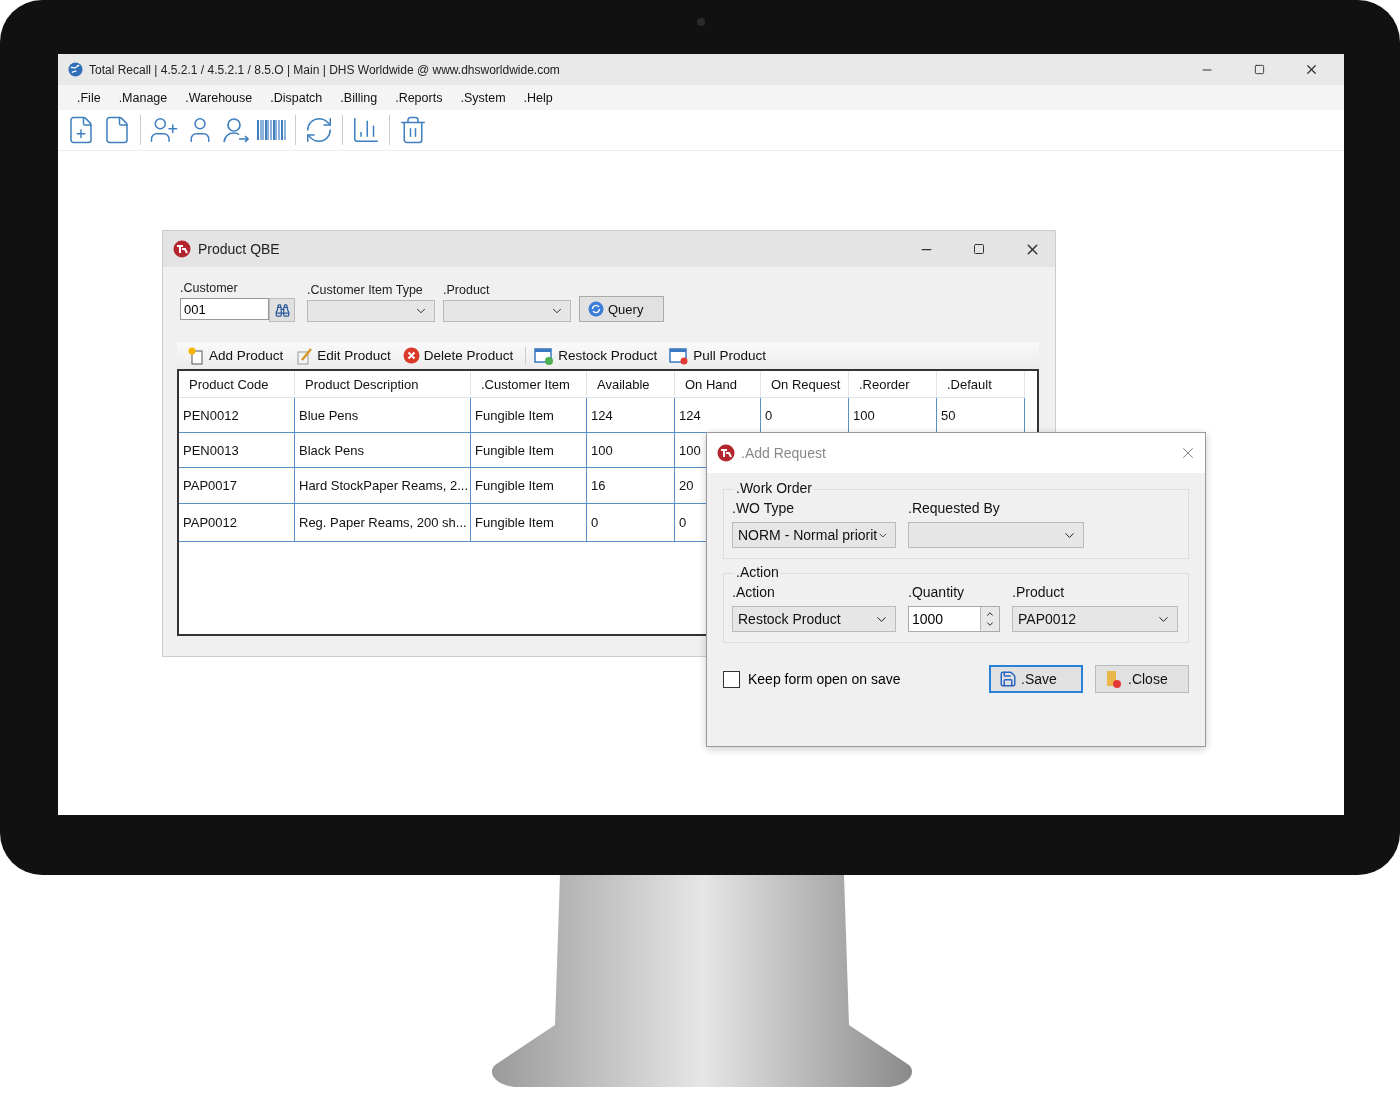 The width and height of the screenshot is (1400, 1096). I want to click on group-title: .Work Order, so click(774, 488).